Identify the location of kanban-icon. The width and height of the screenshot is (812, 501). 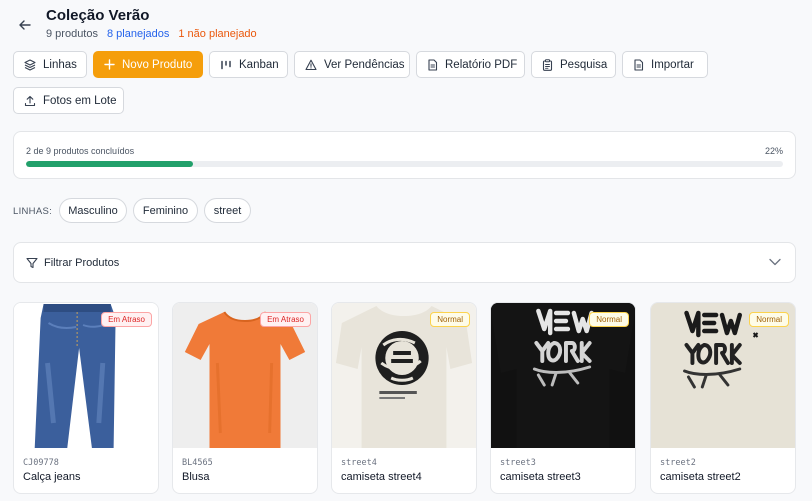
(226, 64).